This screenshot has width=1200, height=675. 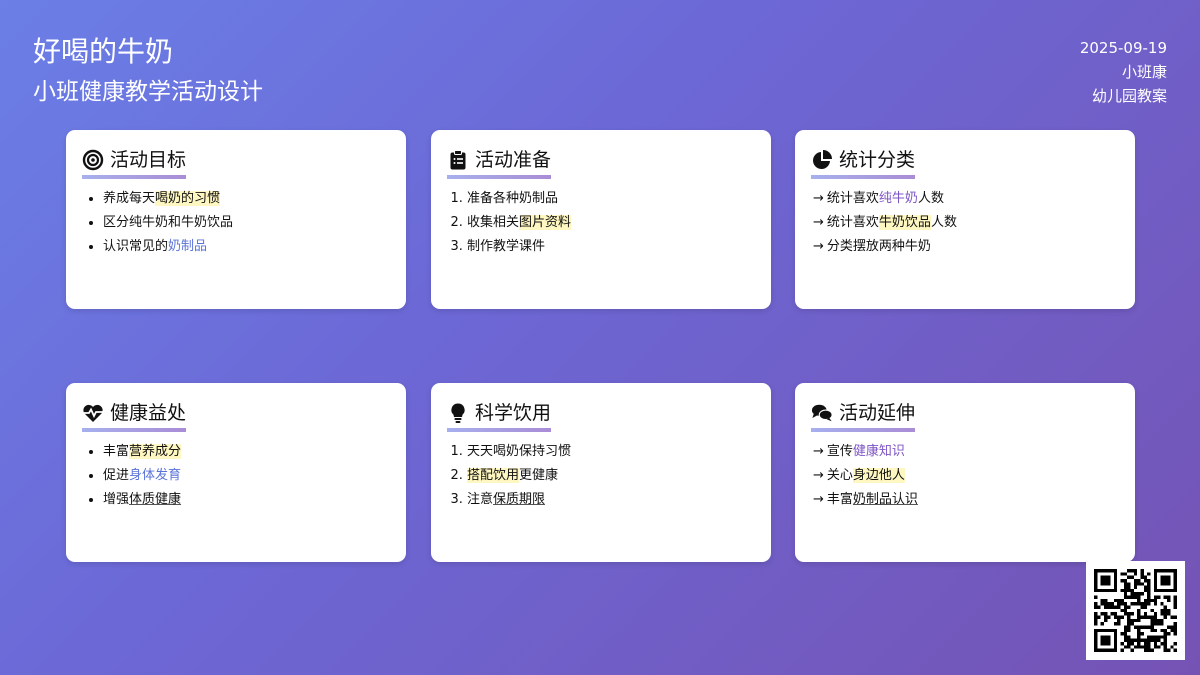 I want to click on card-statistics: 统计分类 → 统计喜欢纯牛奶人数 → 统计喜欢牛奶饮品人数 → 分类摆放两种牛奶, so click(x=965, y=219).